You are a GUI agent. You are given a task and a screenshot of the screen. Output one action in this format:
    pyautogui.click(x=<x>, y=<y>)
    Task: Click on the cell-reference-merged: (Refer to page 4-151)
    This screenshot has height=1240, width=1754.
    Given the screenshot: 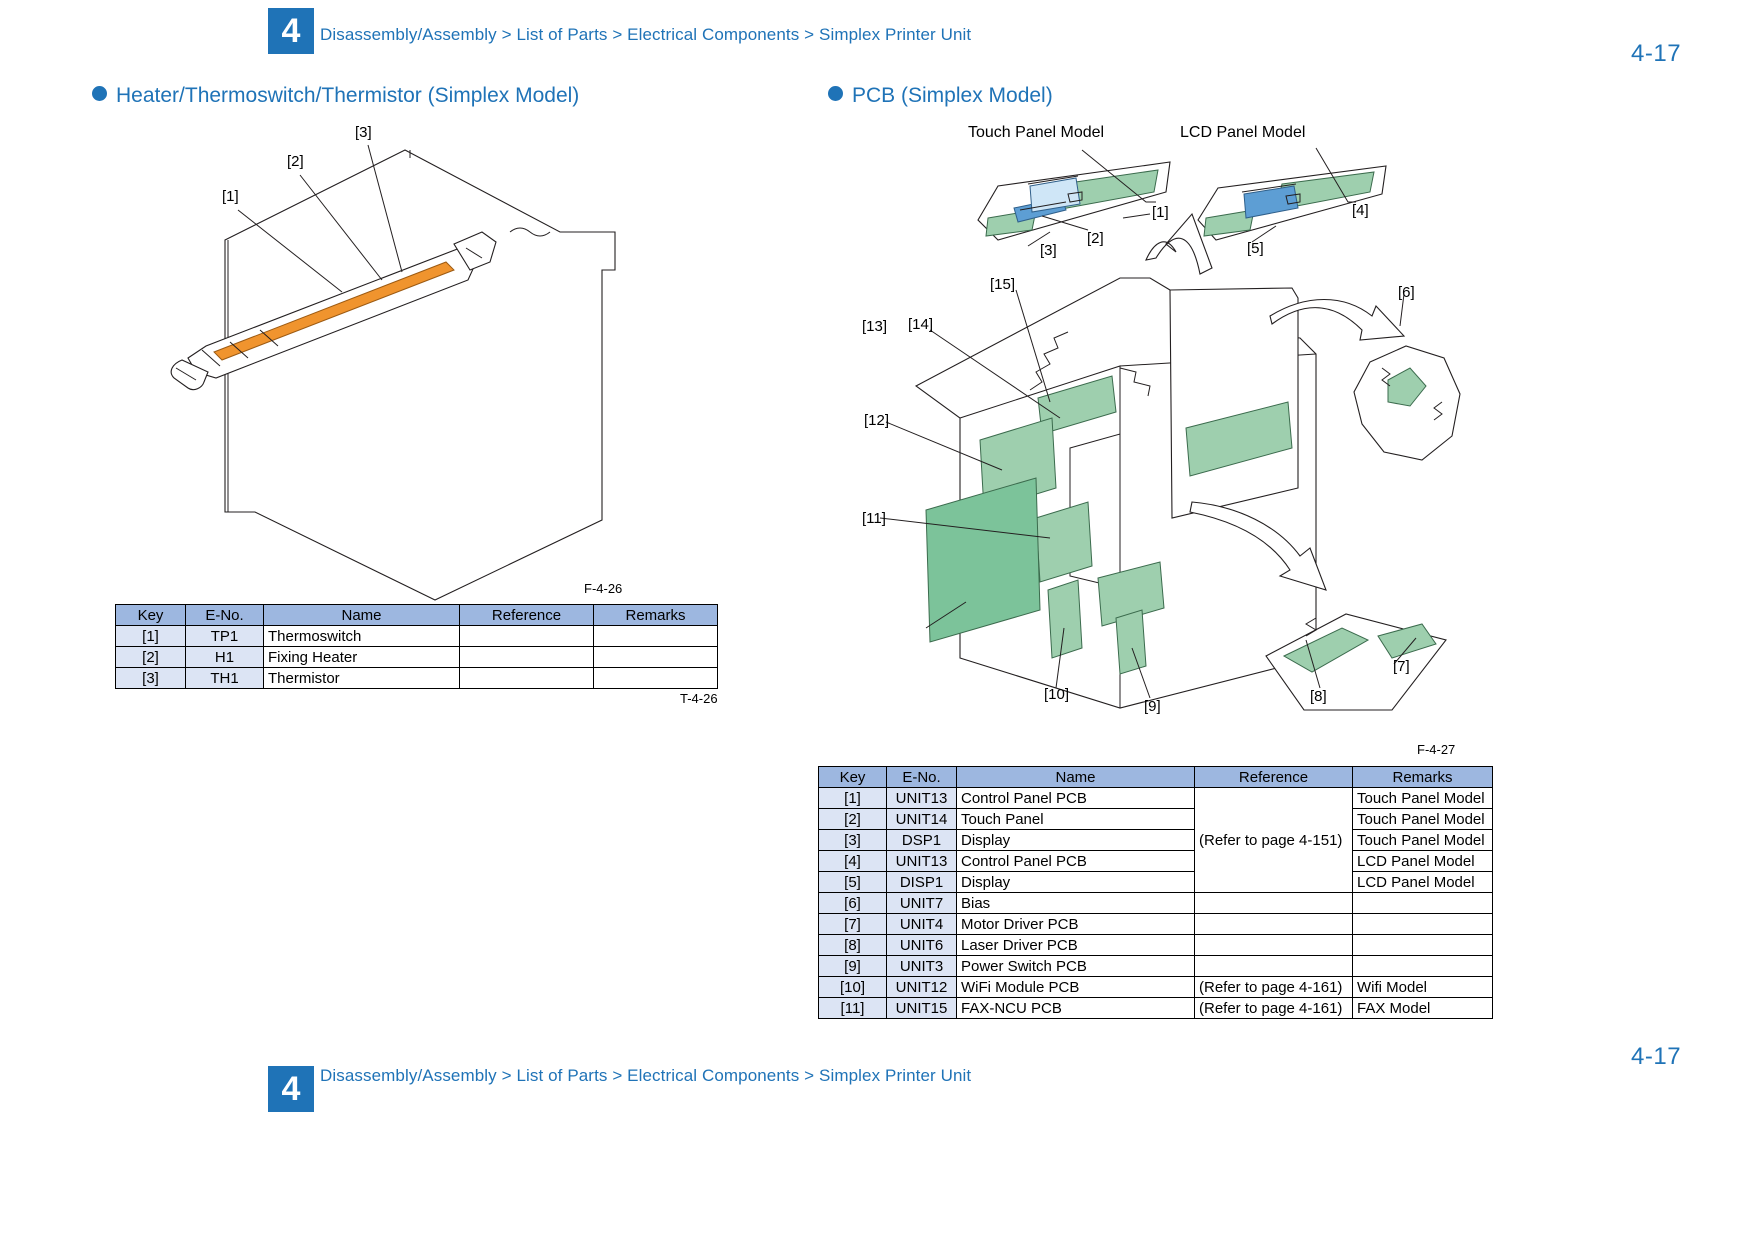 What is the action you would take?
    pyautogui.click(x=1273, y=840)
    